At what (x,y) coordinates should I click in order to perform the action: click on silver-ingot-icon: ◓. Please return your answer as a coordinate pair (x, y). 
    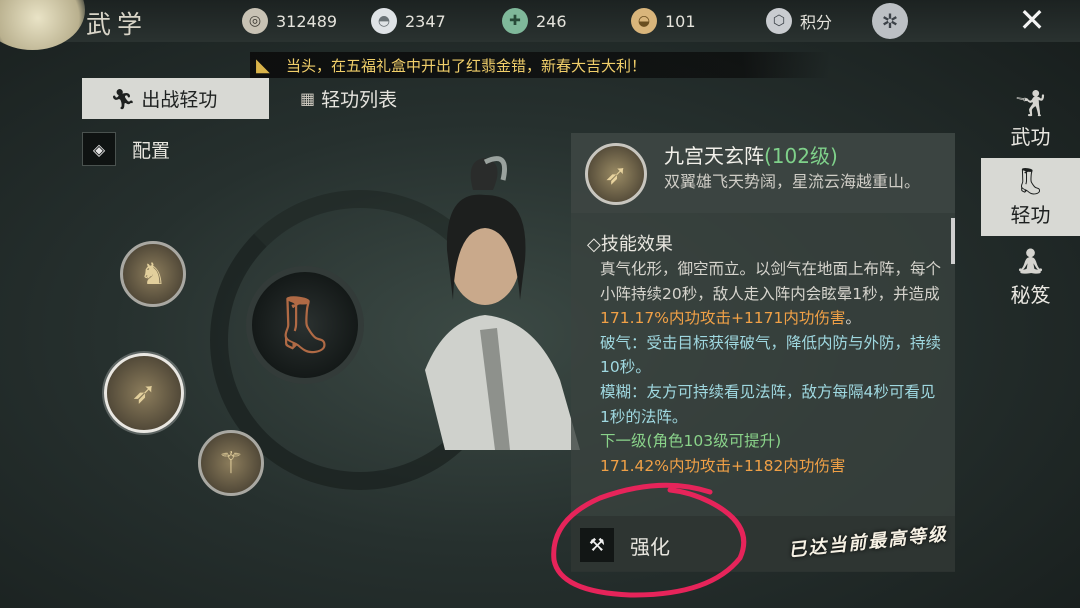
    Looking at the image, I should click on (384, 21).